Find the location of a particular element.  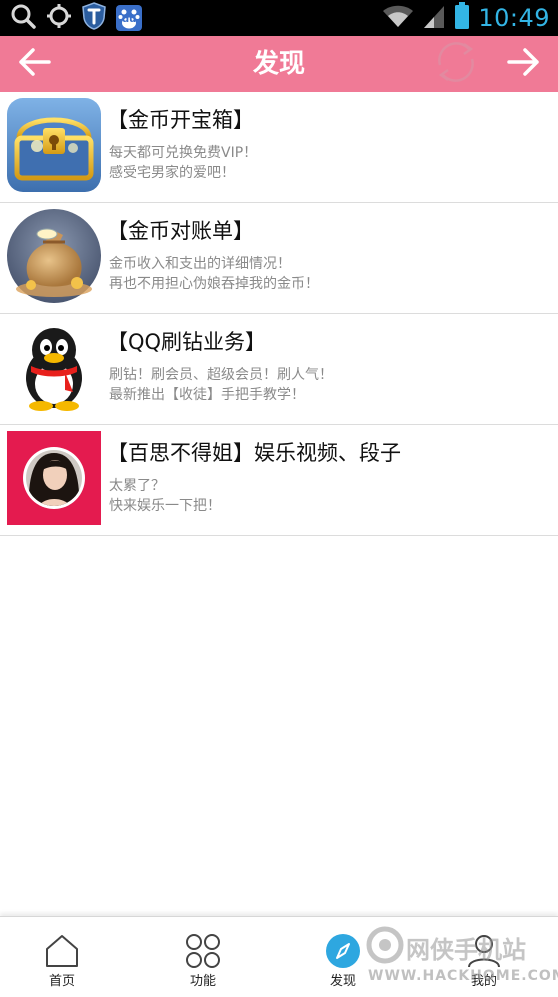

status-time: 10:49 is located at coordinates (514, 18).